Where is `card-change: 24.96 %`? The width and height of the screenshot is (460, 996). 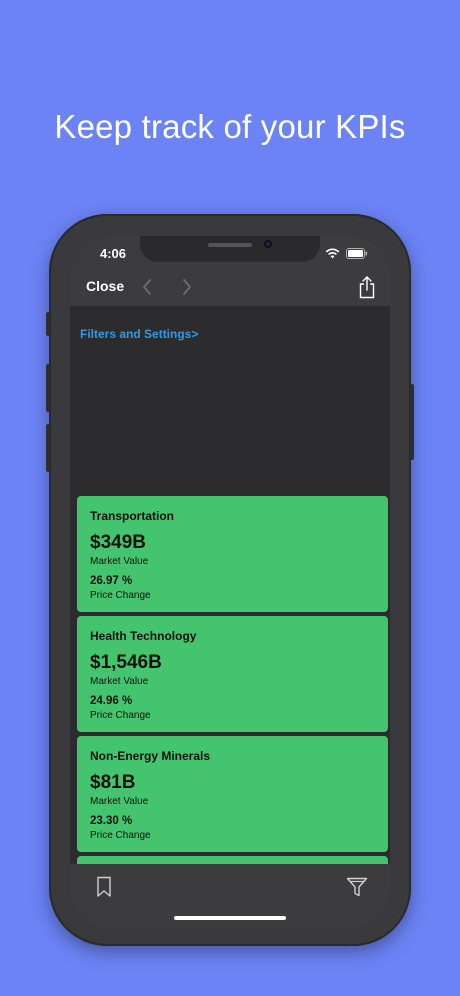
card-change: 24.96 % is located at coordinates (111, 701).